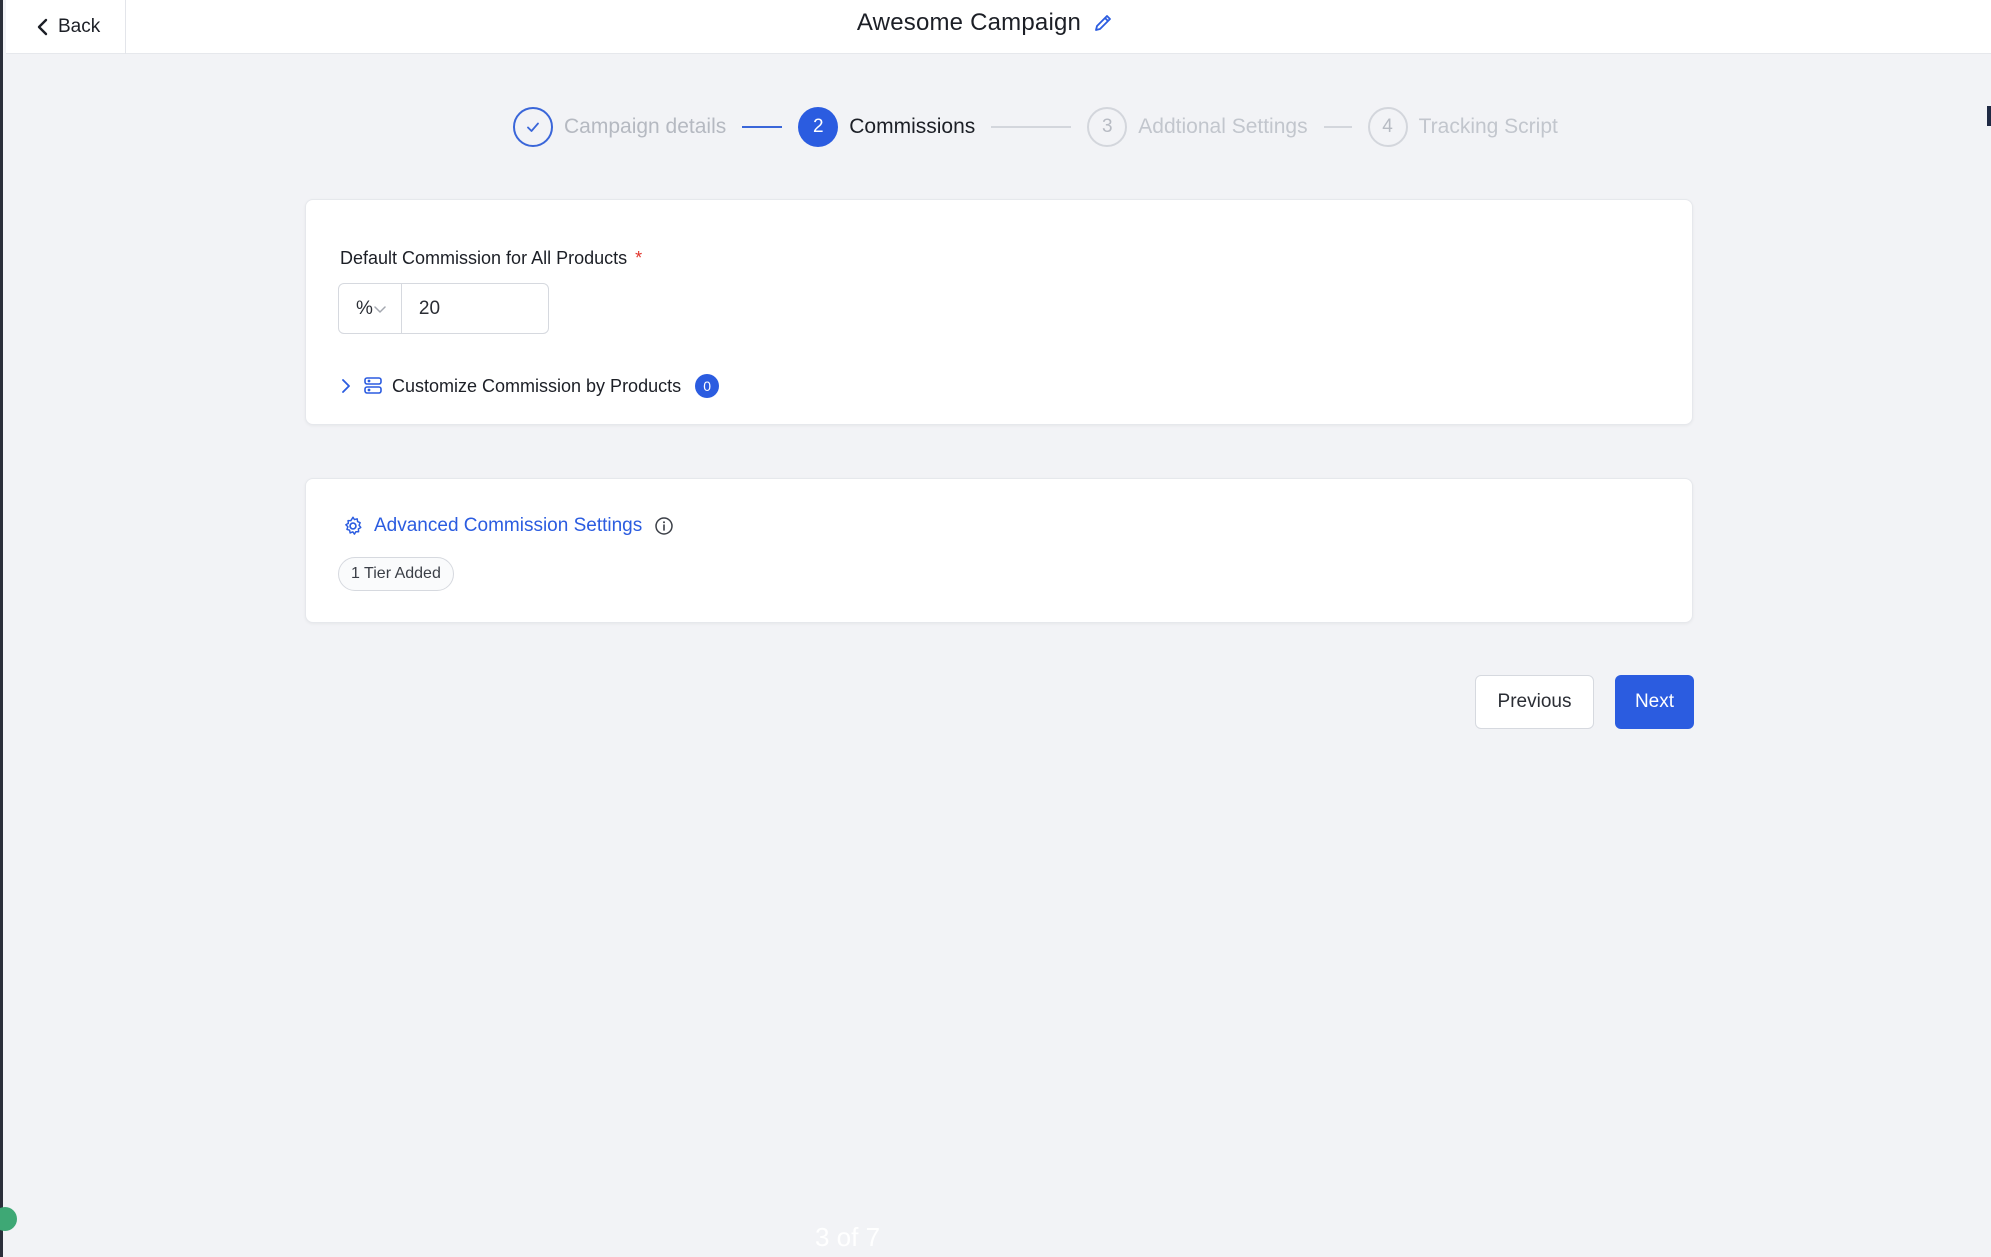 Image resolution: width=1991 pixels, height=1257 pixels. I want to click on step-number: 4, so click(1387, 127).